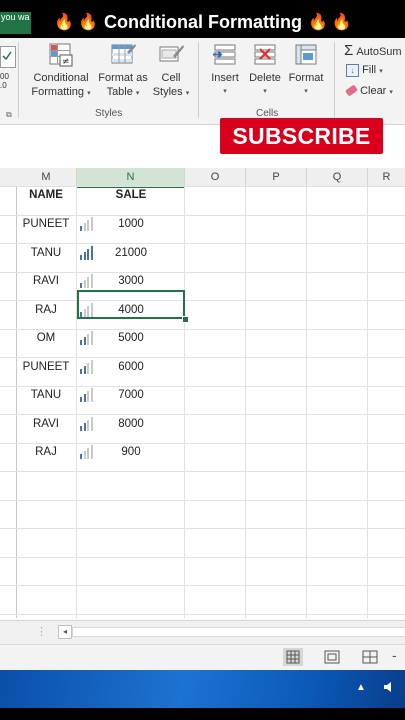 Image resolution: width=405 pixels, height=720 pixels. What do you see at coordinates (41, 631) in the screenshot?
I see `tab-split-handle: ⋮` at bounding box center [41, 631].